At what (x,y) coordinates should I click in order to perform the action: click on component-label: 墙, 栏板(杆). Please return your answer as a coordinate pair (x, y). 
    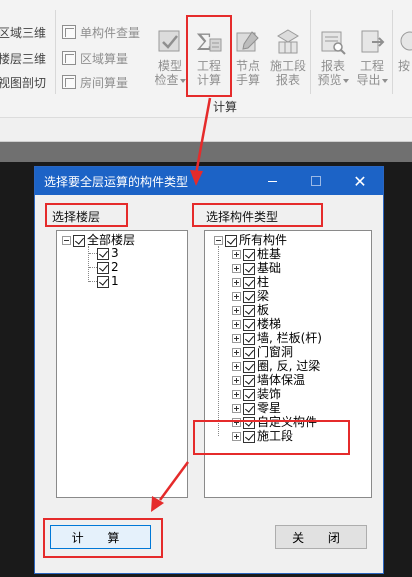
    Looking at the image, I should click on (289, 338).